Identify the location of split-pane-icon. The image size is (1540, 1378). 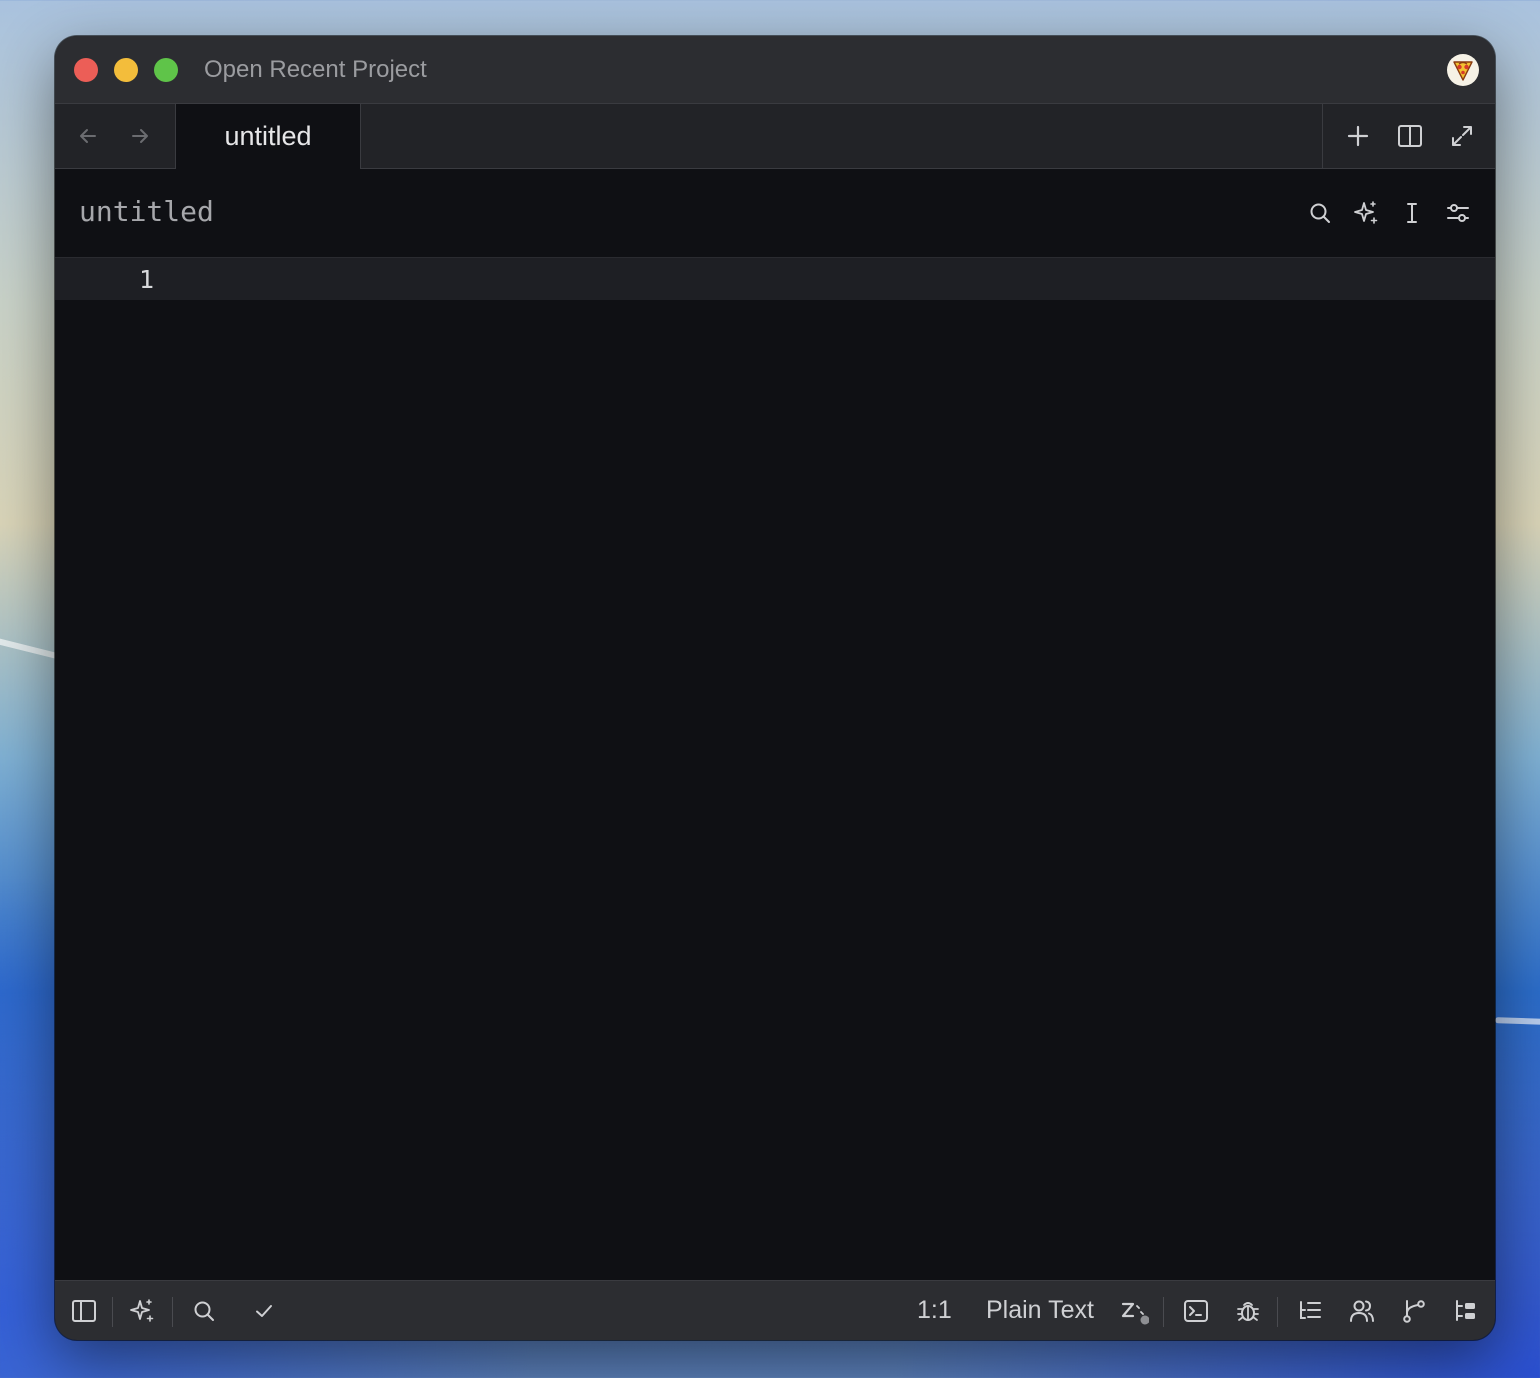
(1410, 136).